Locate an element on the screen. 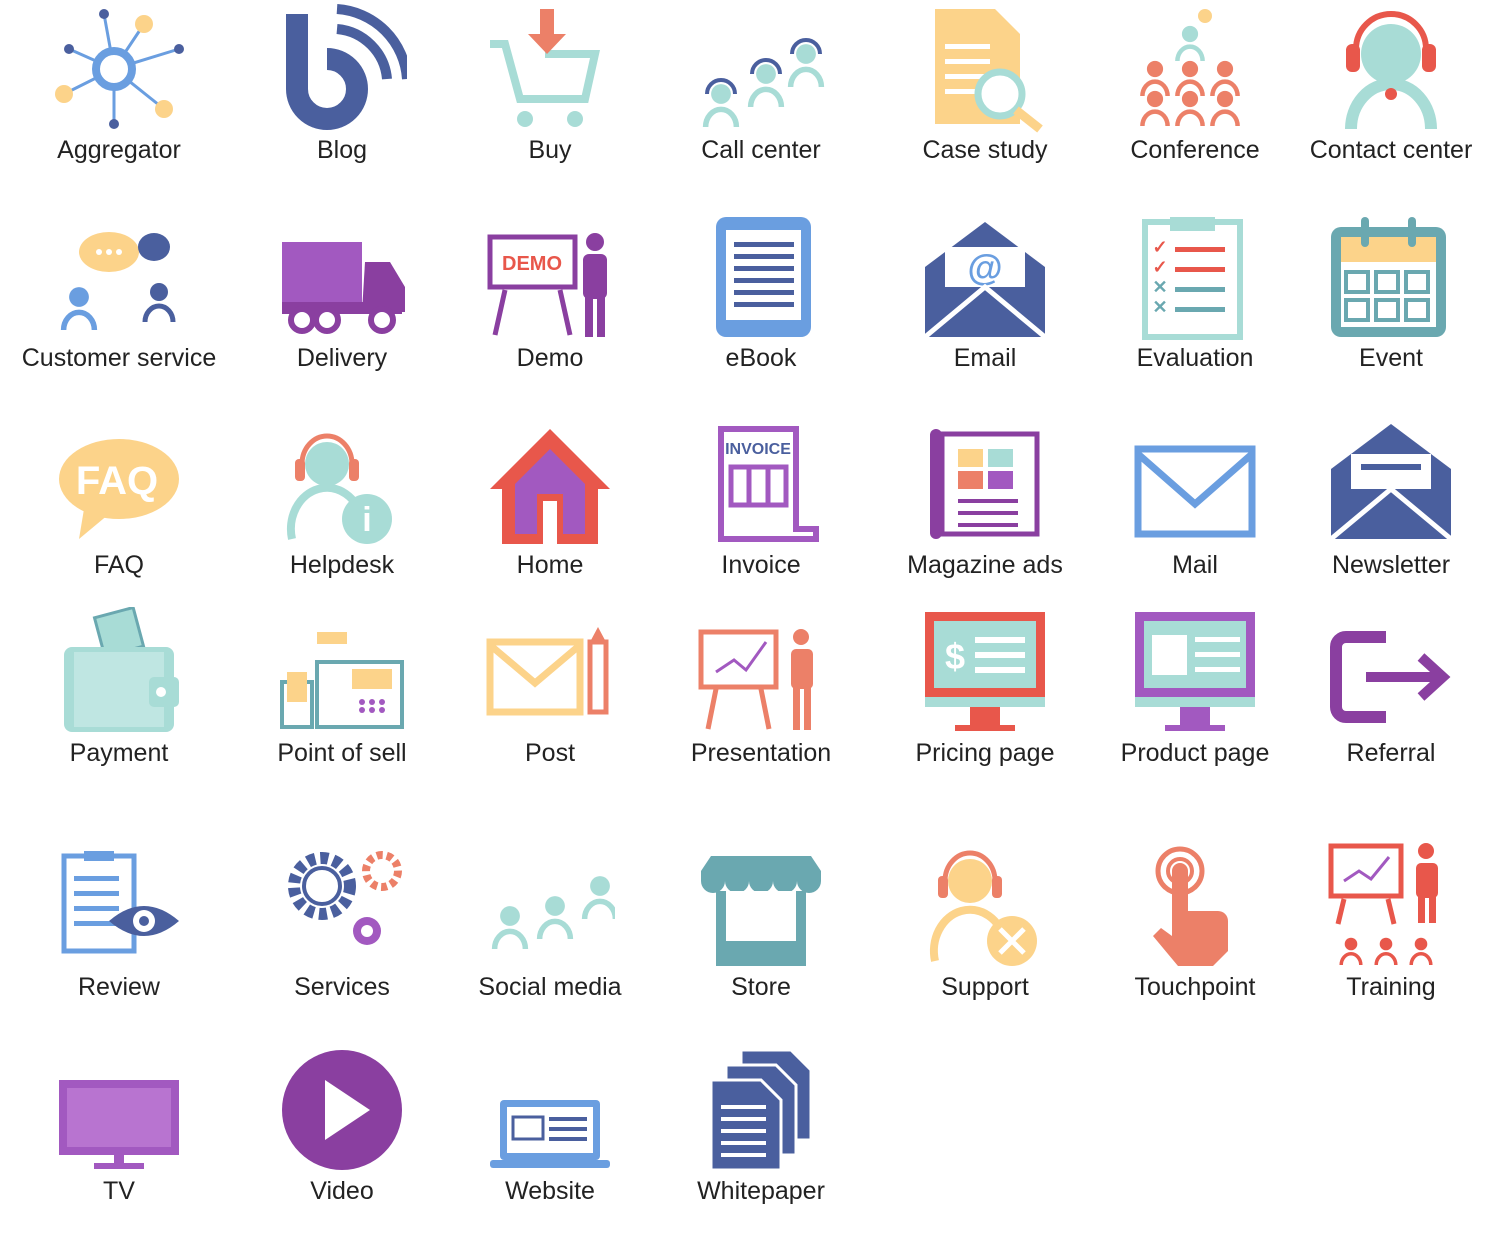 Image resolution: width=1500 pixels, height=1237 pixels. icon-tile-point-of-sell: Point of sell is located at coordinates (342, 687).